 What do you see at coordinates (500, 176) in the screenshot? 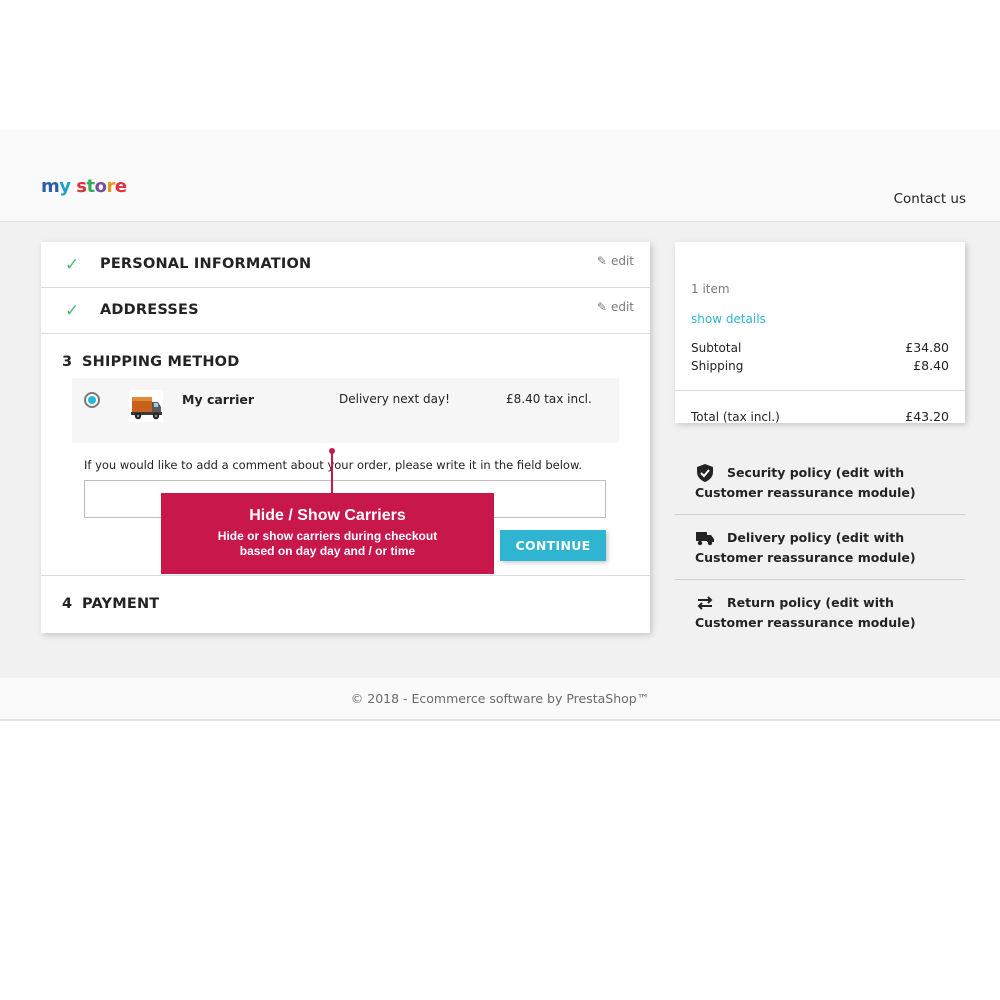
I see `site-header: my store Contact us` at bounding box center [500, 176].